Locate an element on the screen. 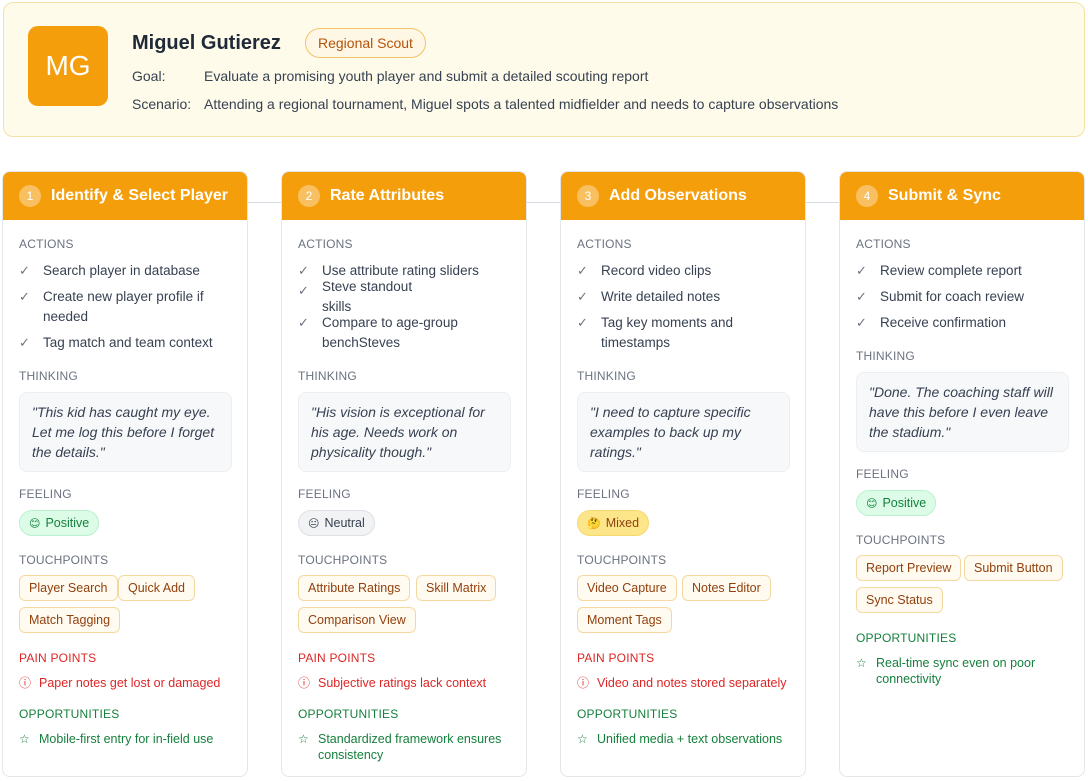 The image size is (1088, 781). action-text: Tag key moments and timestamps is located at coordinates (667, 332).